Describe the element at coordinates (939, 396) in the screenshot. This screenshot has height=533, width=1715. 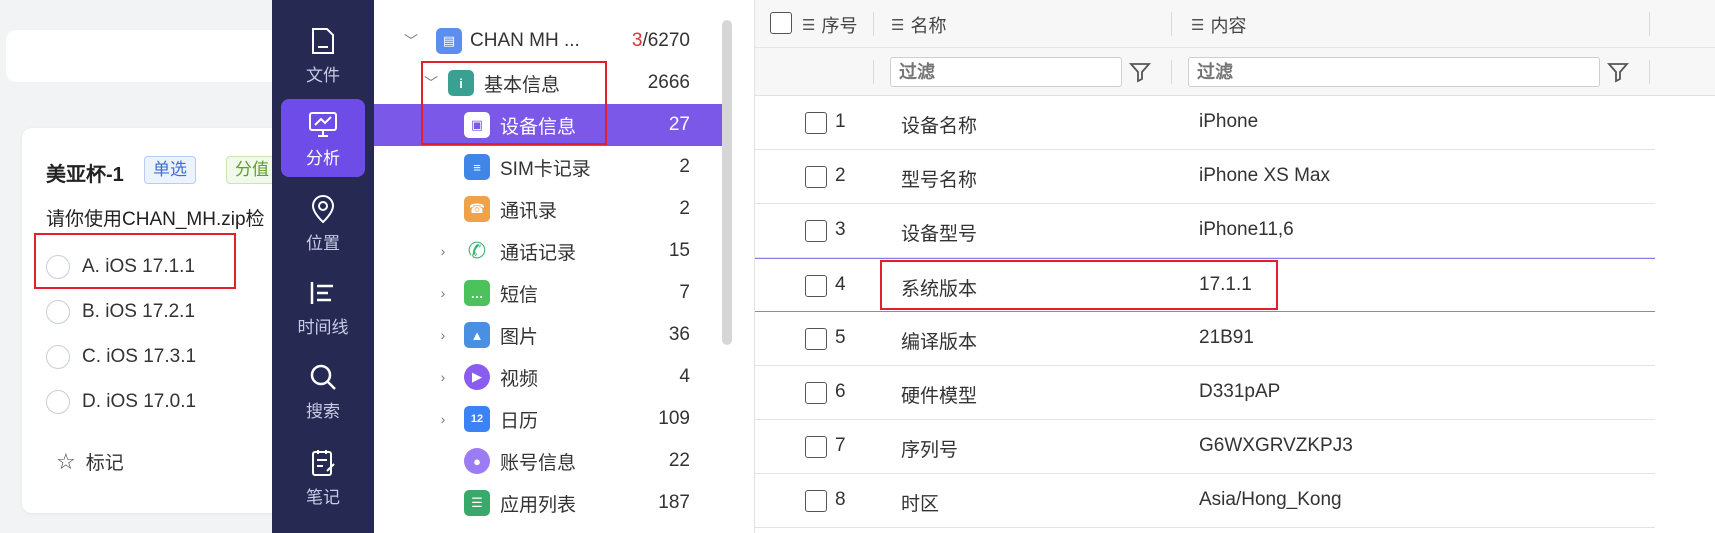
I see `row-name: 硬件模型` at that location.